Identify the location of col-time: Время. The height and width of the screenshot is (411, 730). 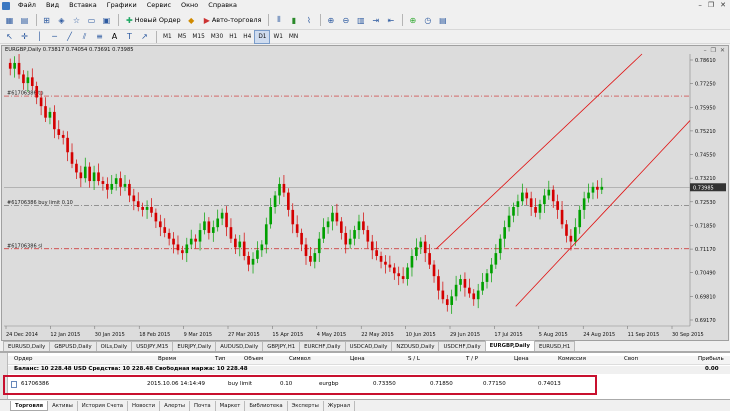
(167, 359).